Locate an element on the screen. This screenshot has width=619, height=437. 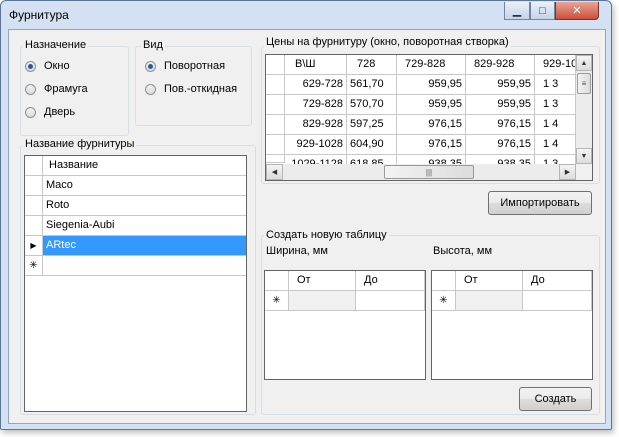
table-row: Siegenia-Aubi is located at coordinates (144, 226).